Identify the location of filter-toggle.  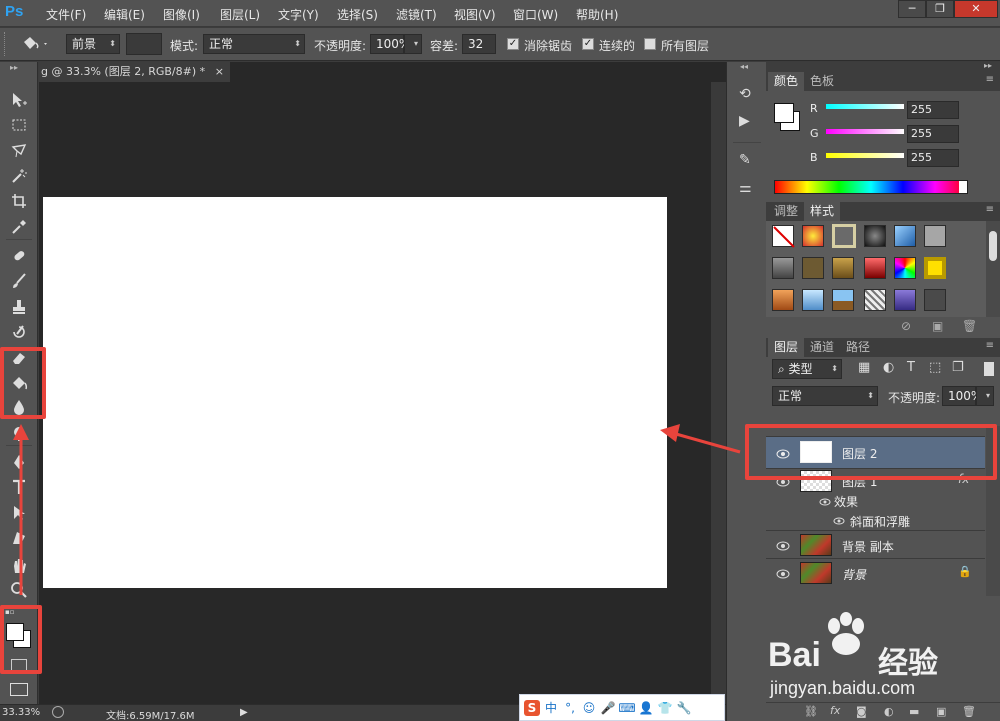
(989, 369).